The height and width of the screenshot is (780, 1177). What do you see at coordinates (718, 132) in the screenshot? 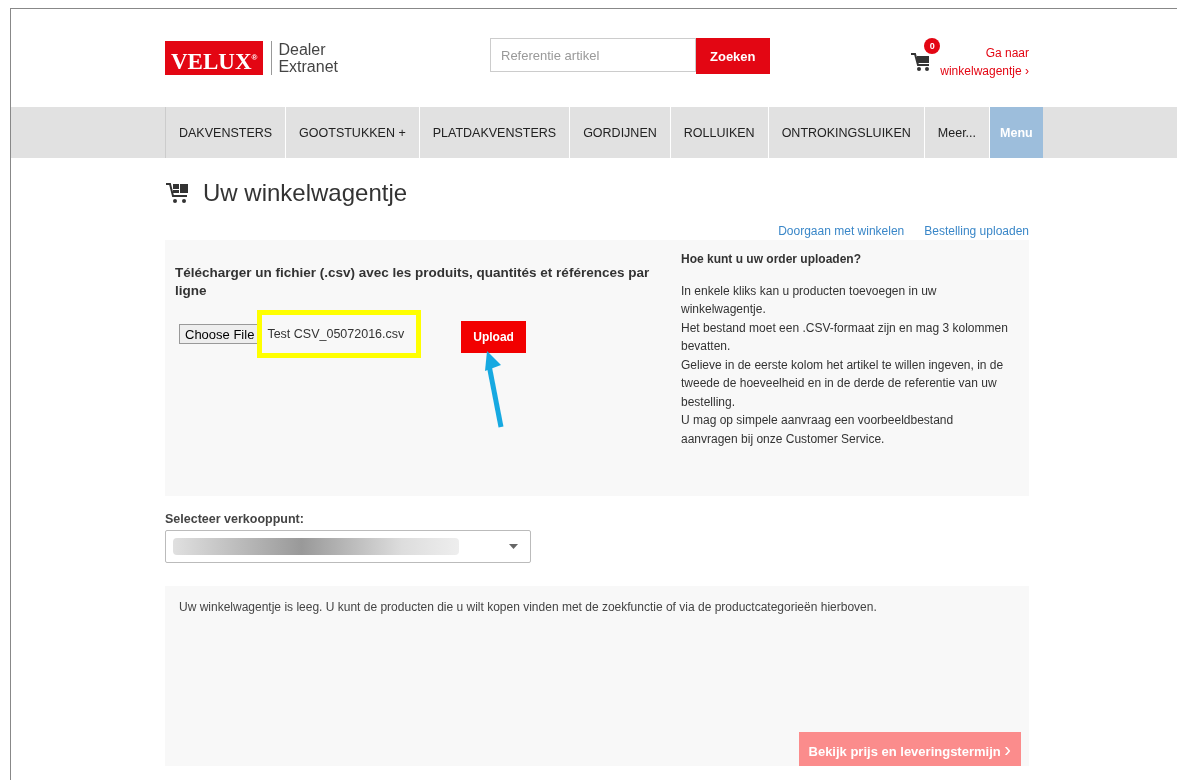
I see `nav-tab: ROLLUIKEN` at bounding box center [718, 132].